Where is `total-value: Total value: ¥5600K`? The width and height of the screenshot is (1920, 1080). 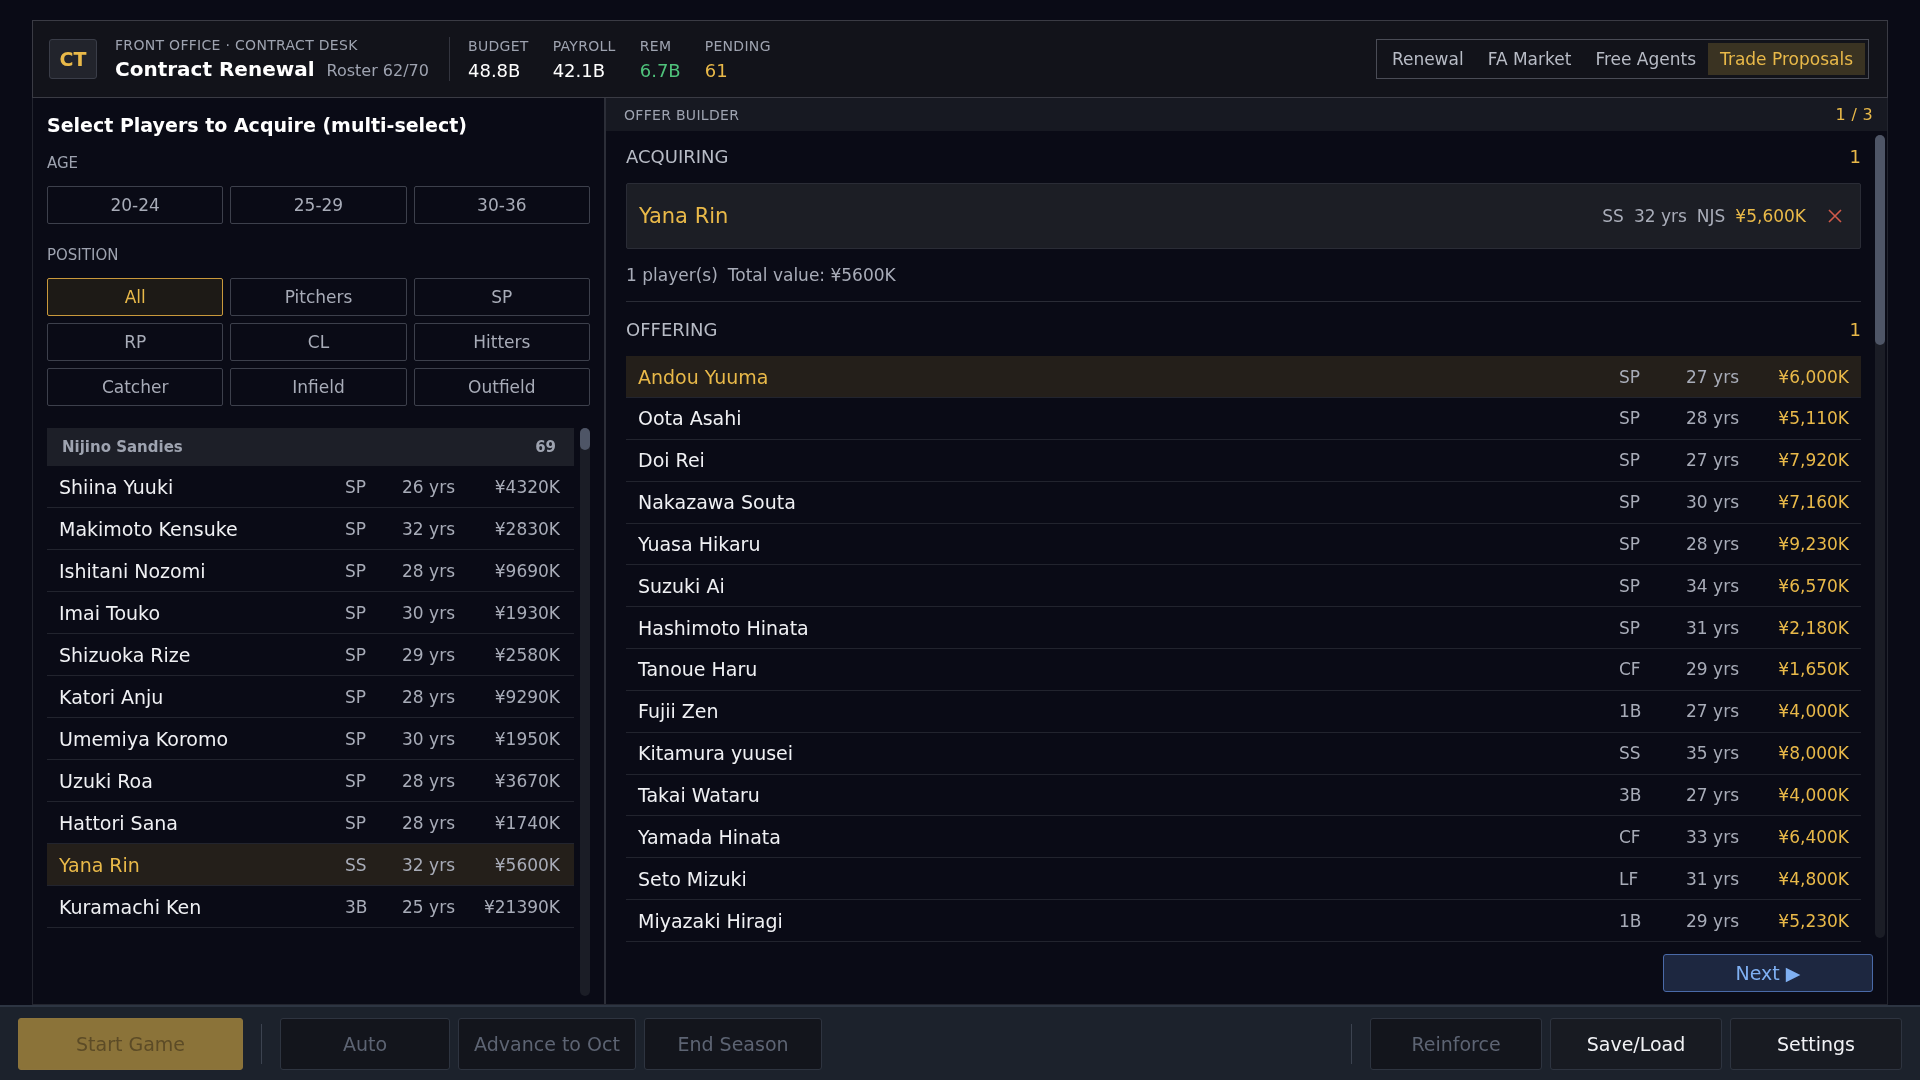 total-value: Total value: ¥5600K is located at coordinates (811, 274).